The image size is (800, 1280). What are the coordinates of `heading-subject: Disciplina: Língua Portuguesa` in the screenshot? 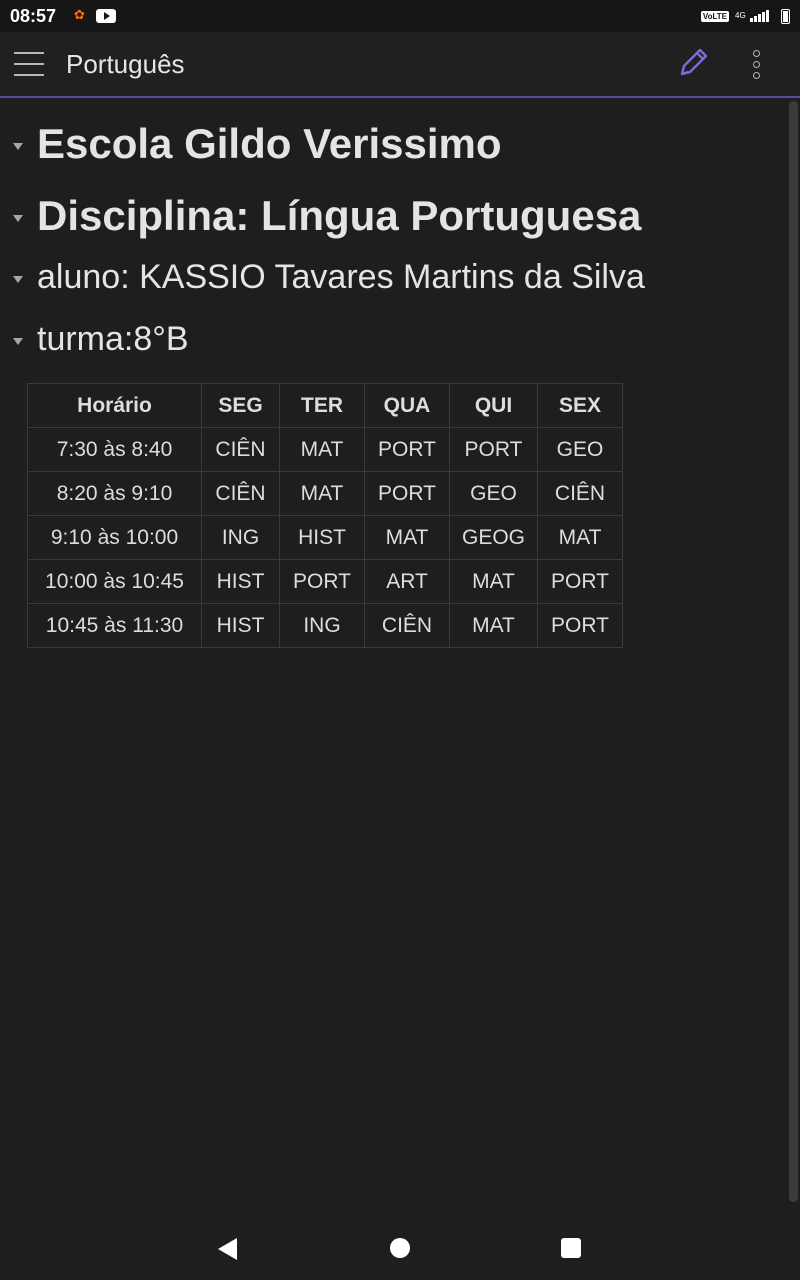 It's located at (325, 216).